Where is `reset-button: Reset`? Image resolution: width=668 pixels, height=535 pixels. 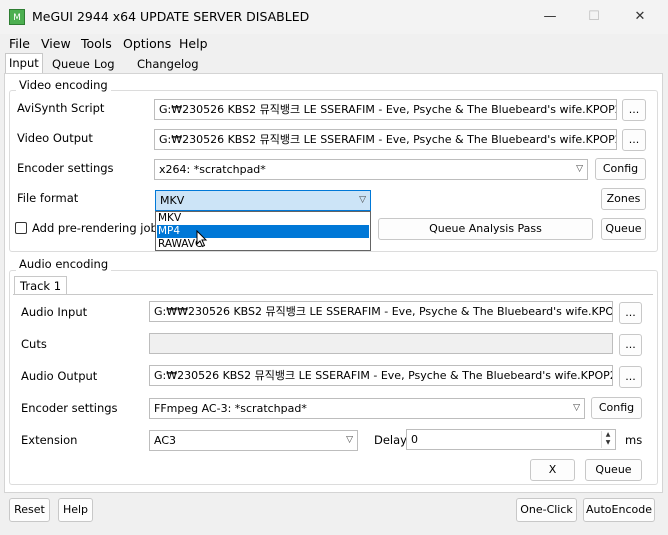
reset-button: Reset is located at coordinates (29, 510).